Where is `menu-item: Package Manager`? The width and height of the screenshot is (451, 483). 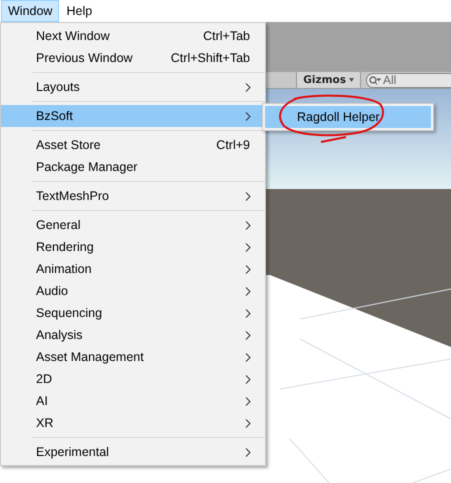 menu-item: Package Manager is located at coordinates (133, 167).